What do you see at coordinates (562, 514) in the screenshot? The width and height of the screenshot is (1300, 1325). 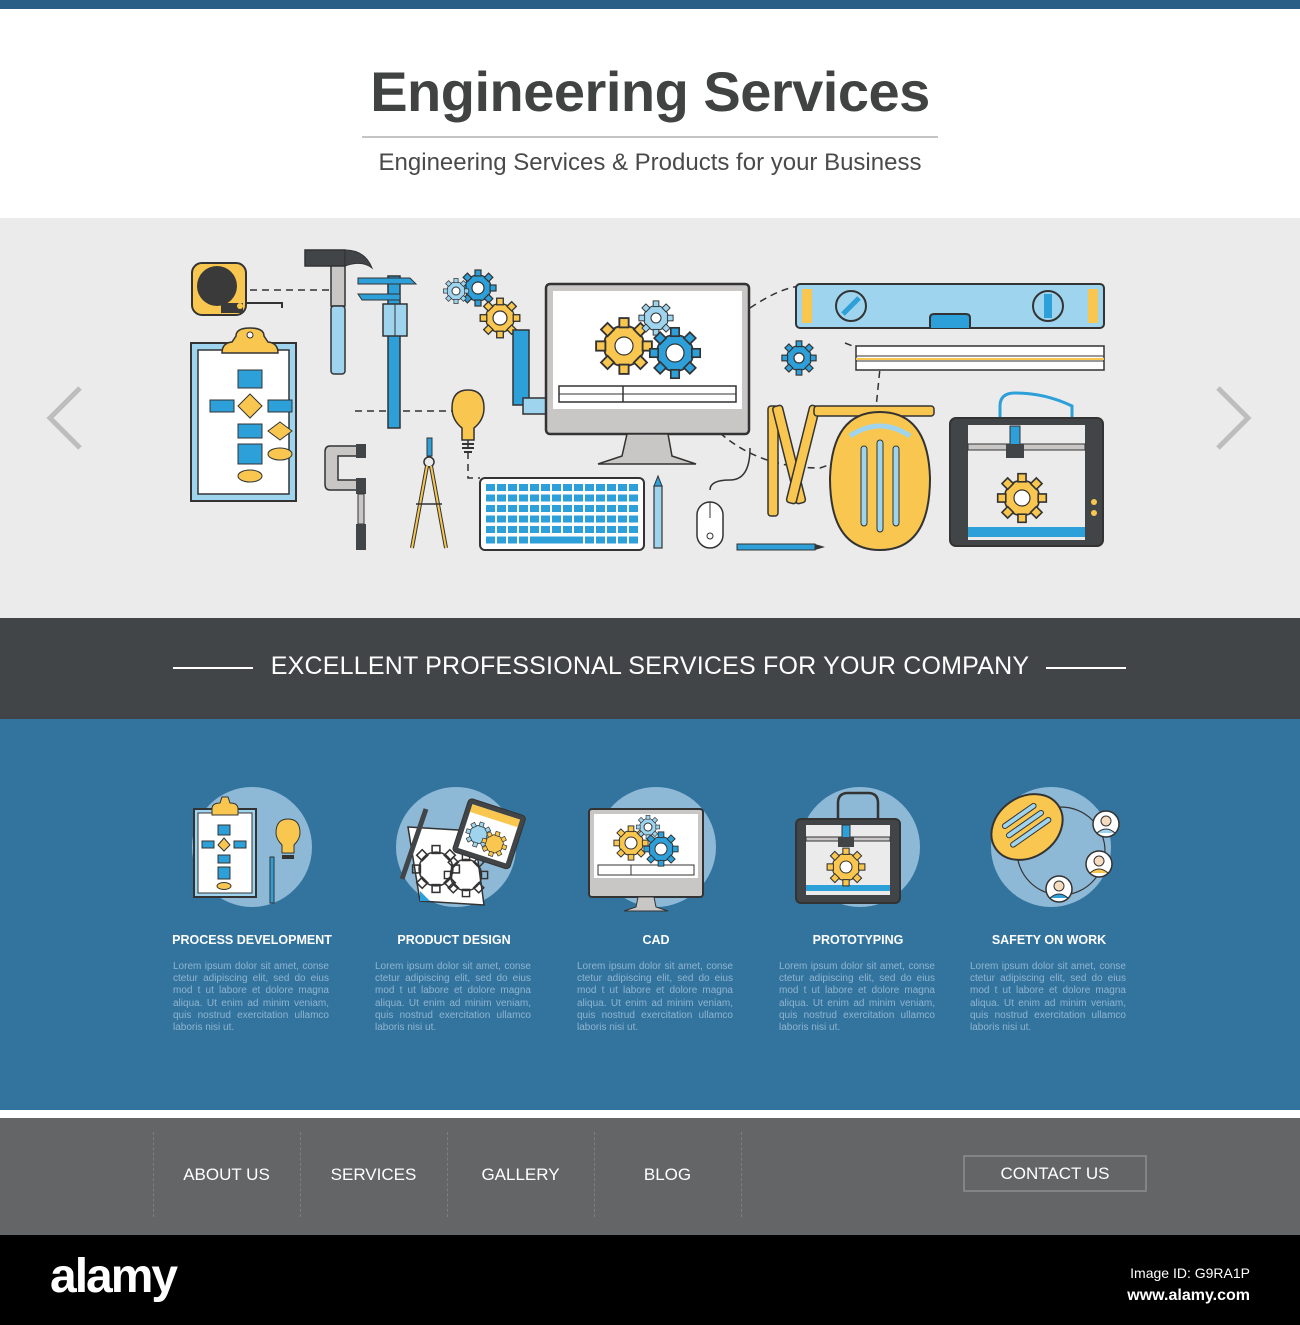 I see `keyboard-icon` at bounding box center [562, 514].